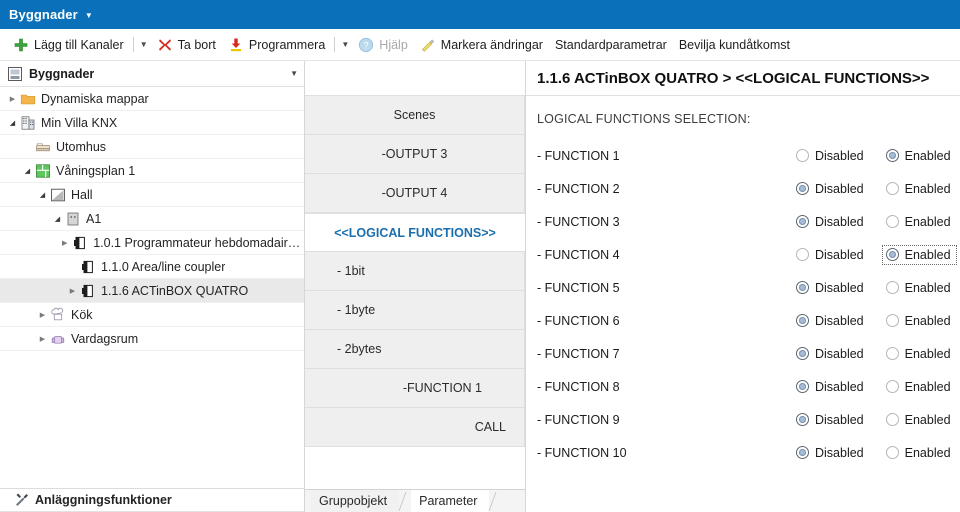 This screenshot has width=960, height=512. I want to click on toolbar-button-markera-ndringar: Markera ändringar, so click(481, 45).